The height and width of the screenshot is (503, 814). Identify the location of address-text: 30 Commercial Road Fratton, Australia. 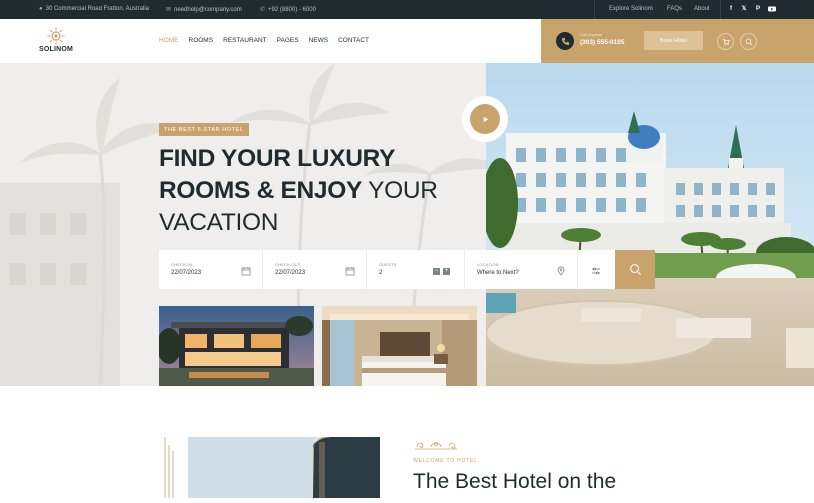
(97, 9).